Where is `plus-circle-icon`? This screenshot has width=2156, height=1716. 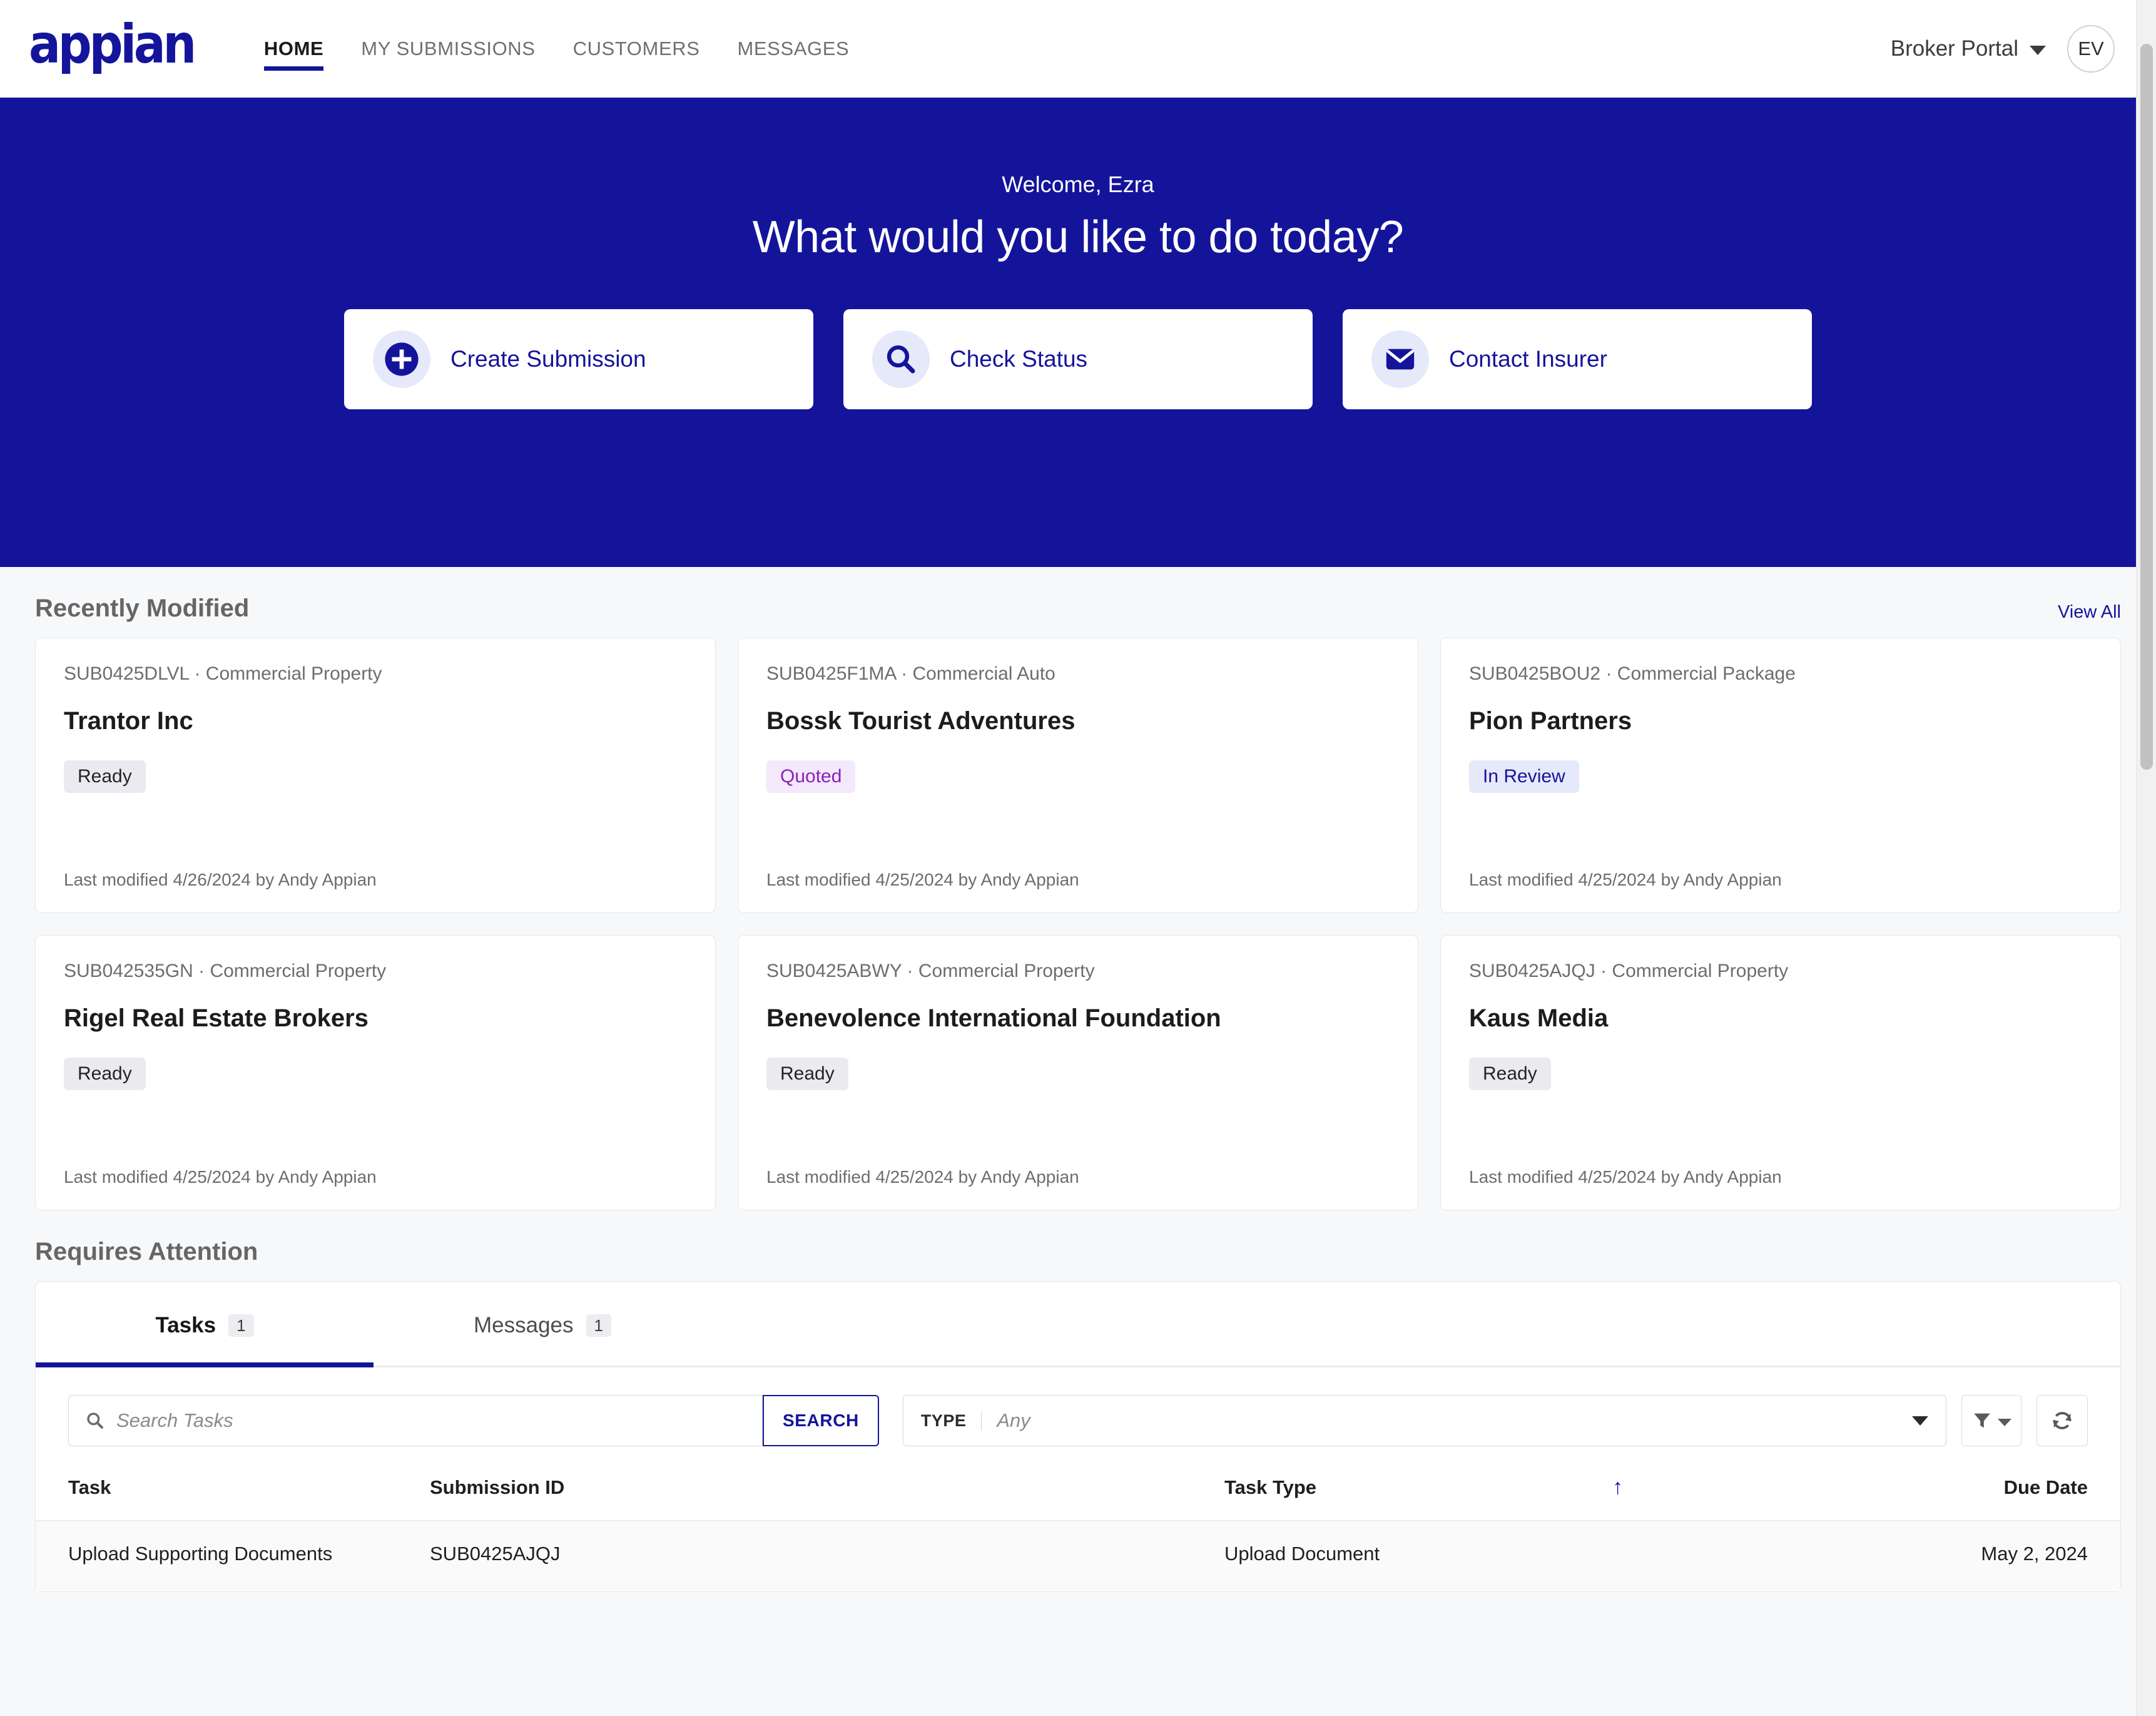
plus-circle-icon is located at coordinates (402, 359).